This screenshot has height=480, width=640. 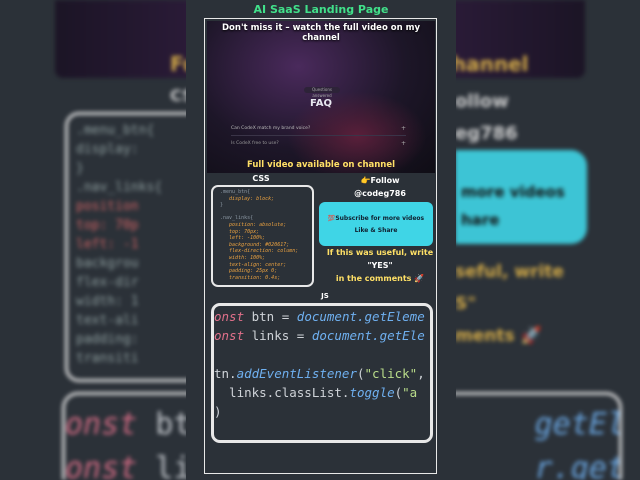 I want to click on css-line: transition: 0.4s;, so click(x=249, y=277).